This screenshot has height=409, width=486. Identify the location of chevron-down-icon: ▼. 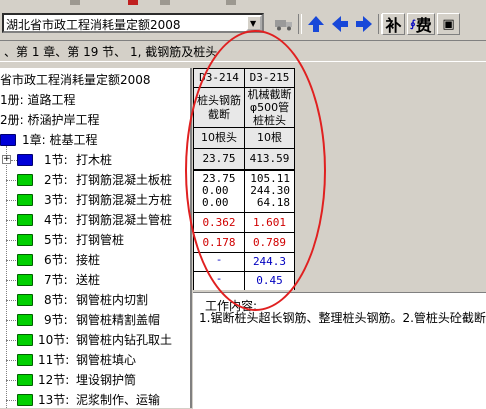
(253, 23).